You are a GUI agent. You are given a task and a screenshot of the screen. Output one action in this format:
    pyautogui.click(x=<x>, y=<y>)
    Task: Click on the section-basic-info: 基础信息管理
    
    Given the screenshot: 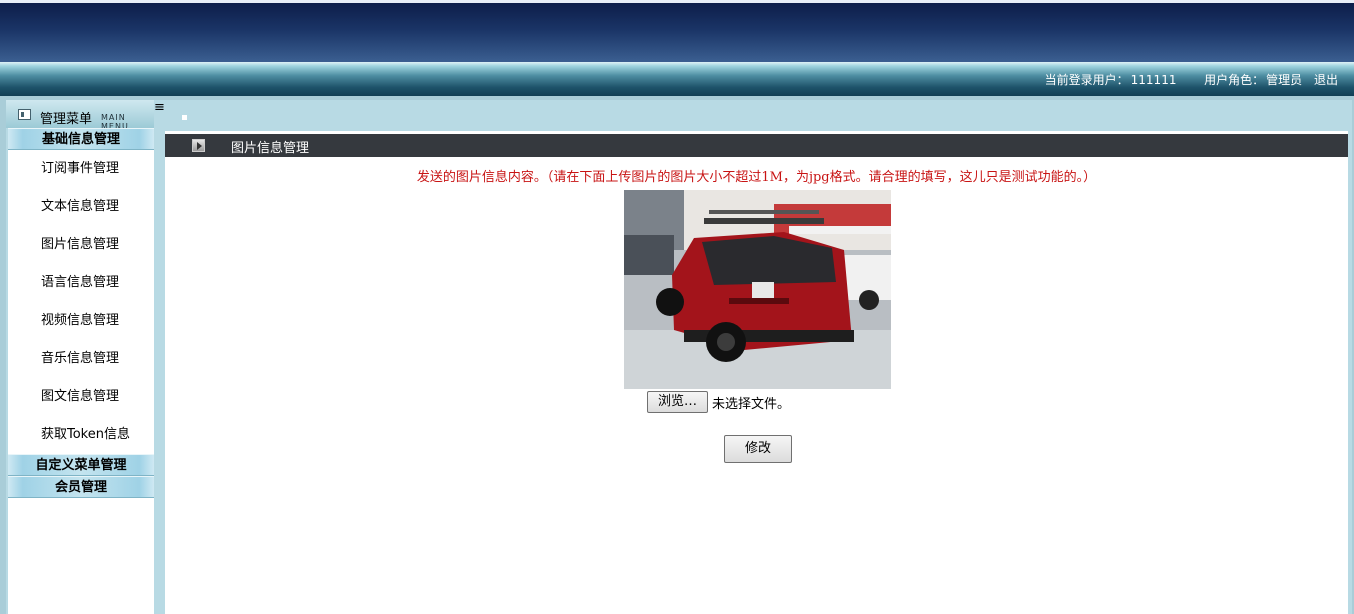 What is the action you would take?
    pyautogui.click(x=81, y=139)
    